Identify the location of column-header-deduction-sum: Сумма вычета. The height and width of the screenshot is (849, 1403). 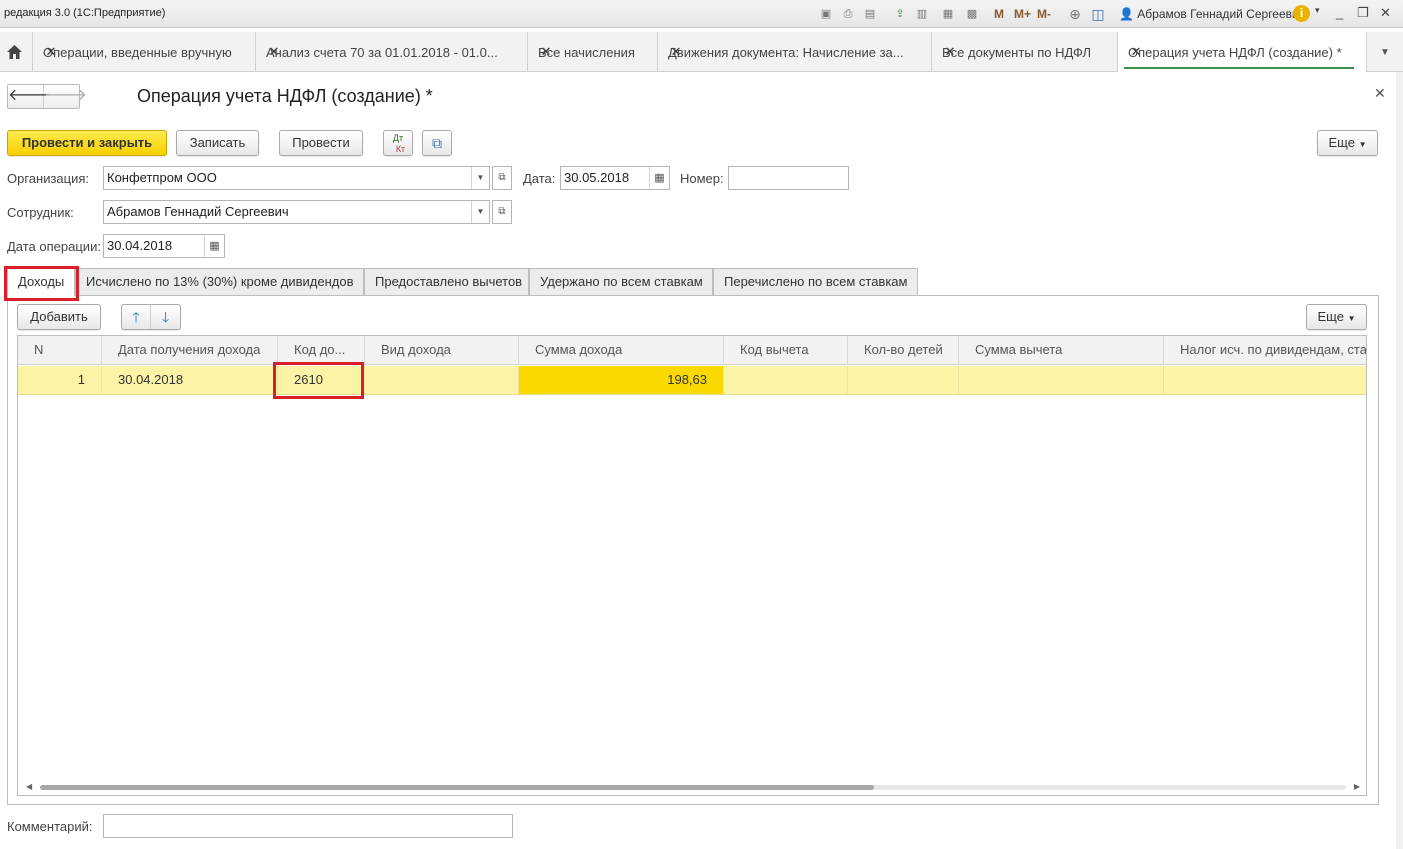
(1060, 350).